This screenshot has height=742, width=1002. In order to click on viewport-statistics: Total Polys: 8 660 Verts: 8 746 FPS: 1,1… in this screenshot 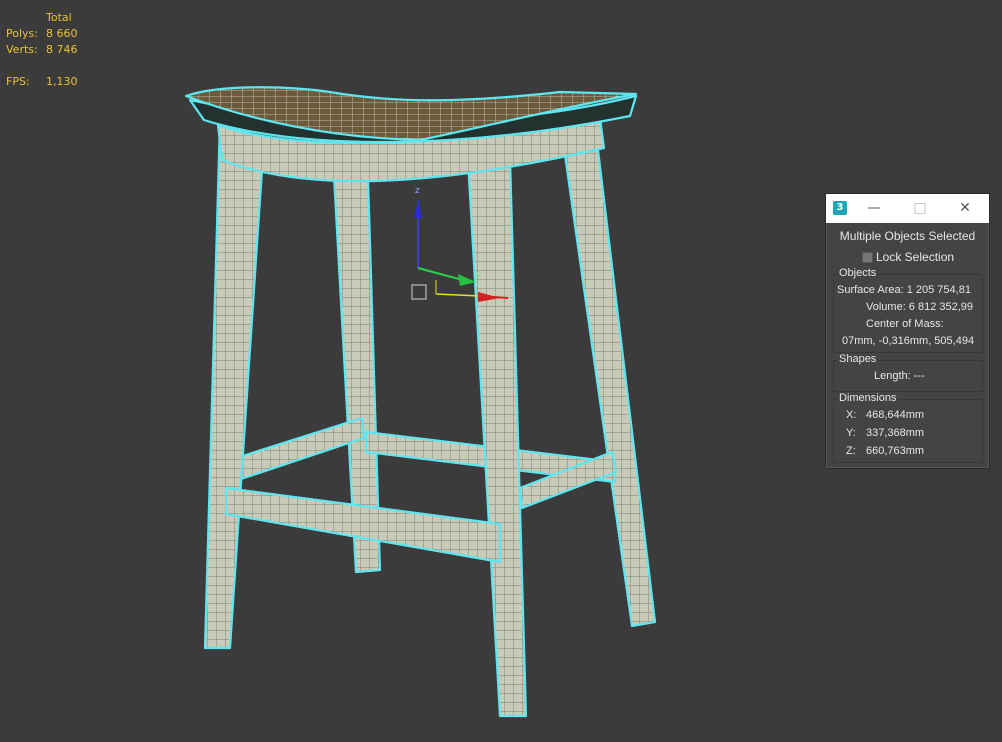, I will do `click(42, 50)`.